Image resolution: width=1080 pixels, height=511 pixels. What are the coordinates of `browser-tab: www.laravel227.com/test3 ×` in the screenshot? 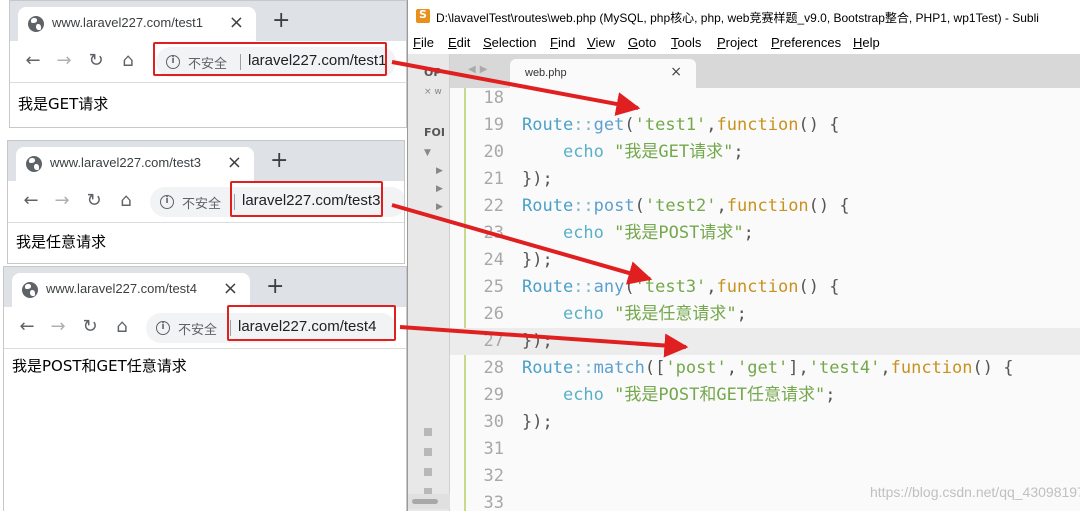 It's located at (135, 164).